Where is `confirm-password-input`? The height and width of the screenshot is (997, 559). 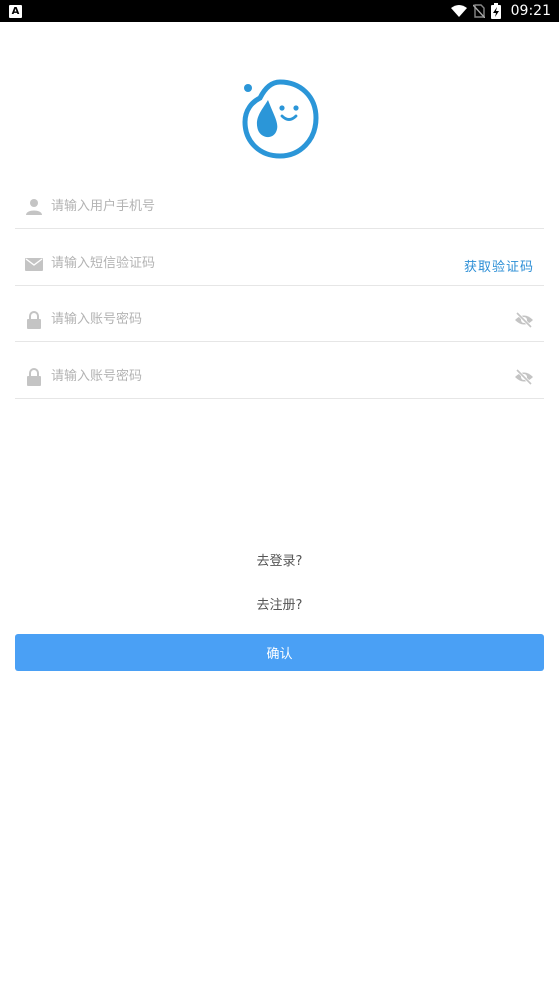
confirm-password-input is located at coordinates (251, 376).